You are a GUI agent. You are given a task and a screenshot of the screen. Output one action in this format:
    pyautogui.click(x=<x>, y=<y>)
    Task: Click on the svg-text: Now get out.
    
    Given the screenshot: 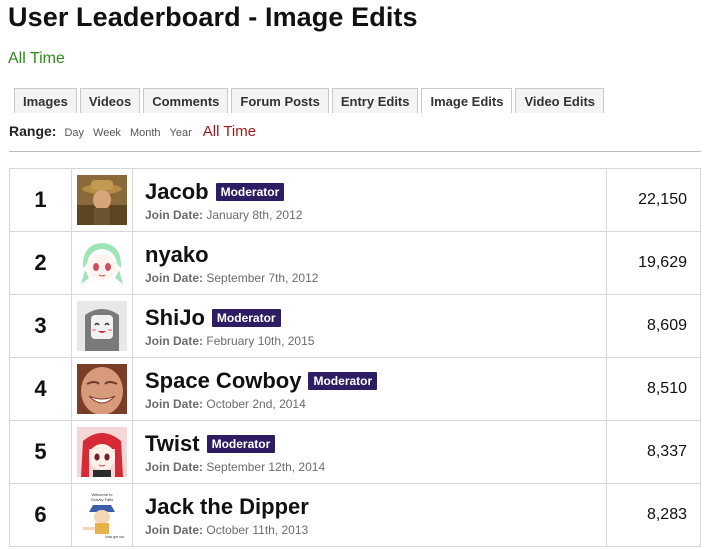 What is the action you would take?
    pyautogui.click(x=115, y=537)
    